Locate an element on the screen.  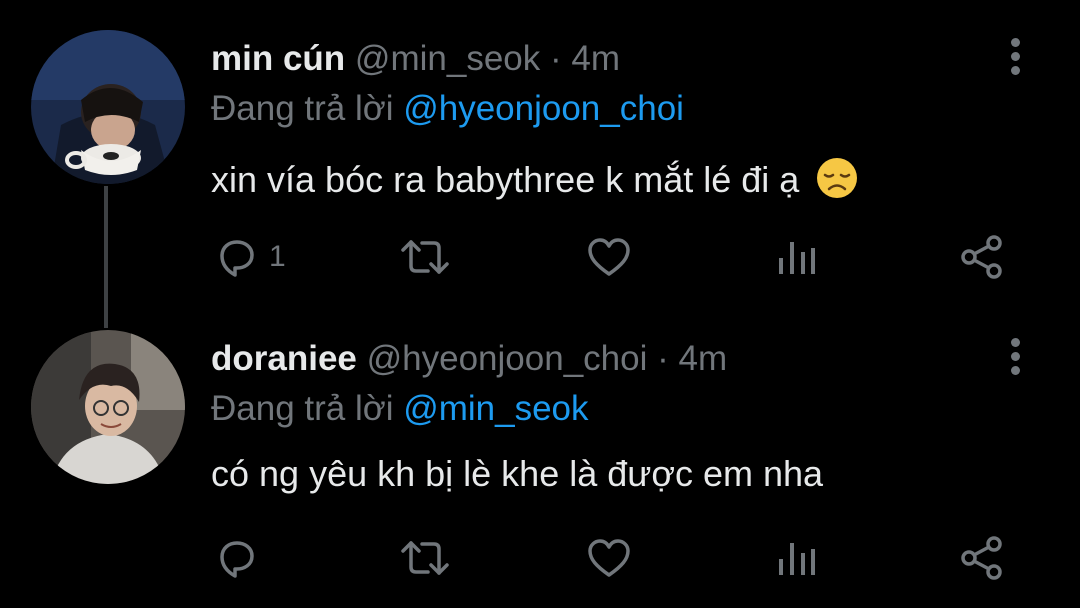
tweet-header: doraniee @hyeonjoon_choi · 4m is located at coordinates (469, 358).